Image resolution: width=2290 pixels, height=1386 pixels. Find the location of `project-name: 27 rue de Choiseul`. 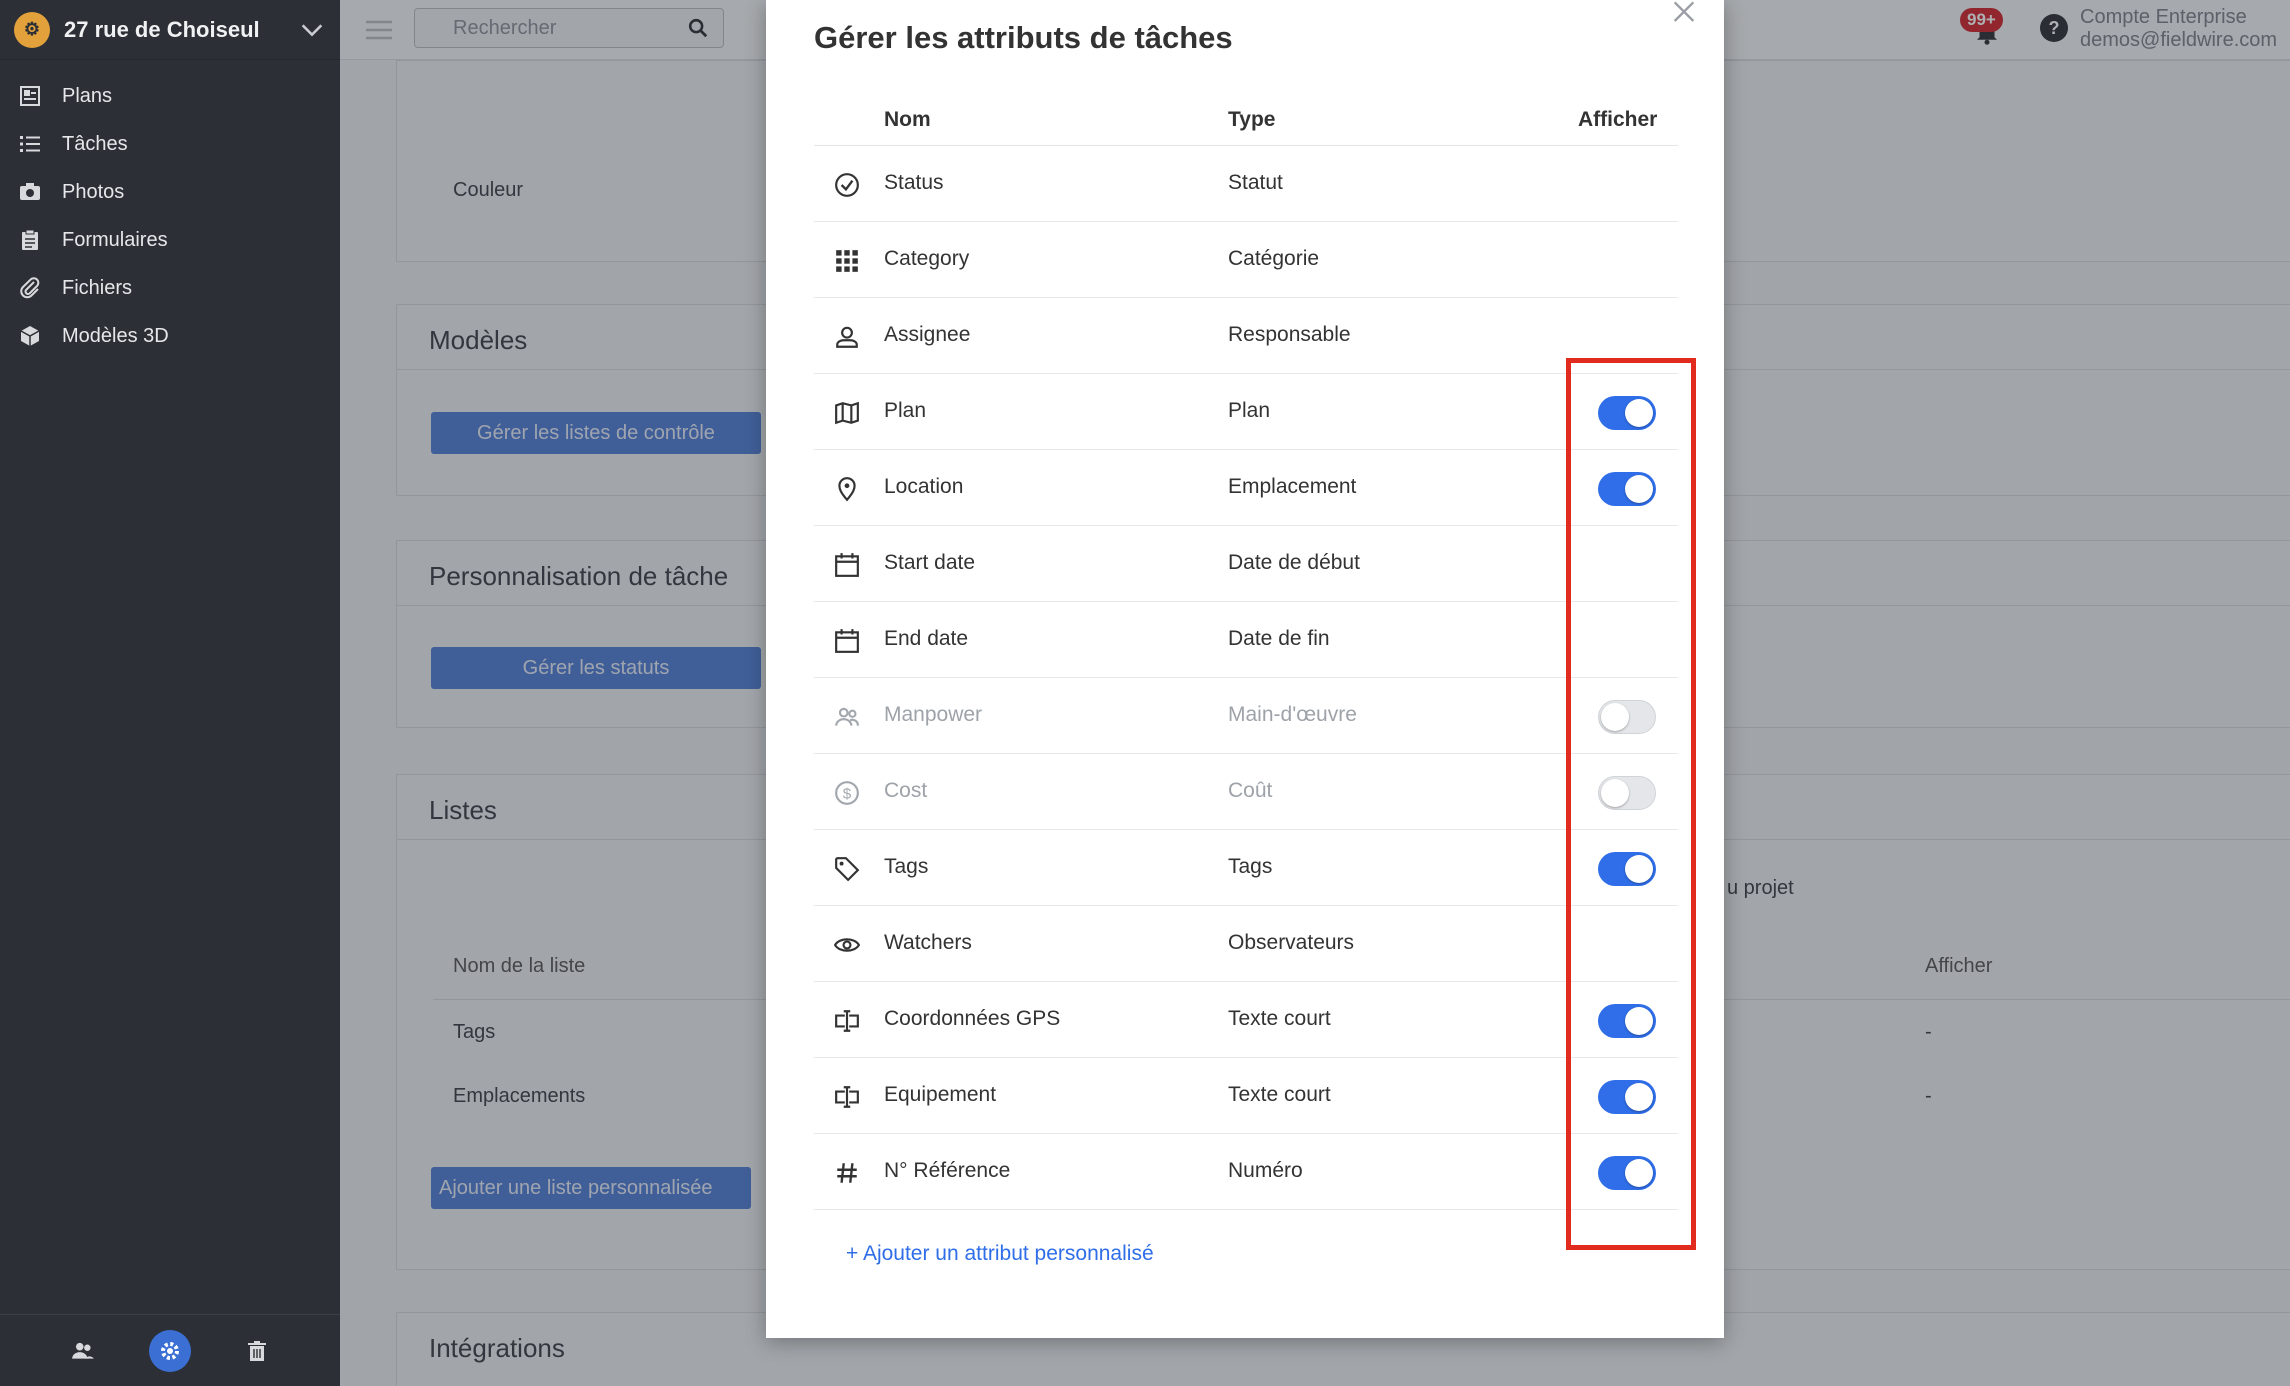

project-name: 27 rue de Choiseul is located at coordinates (162, 29).